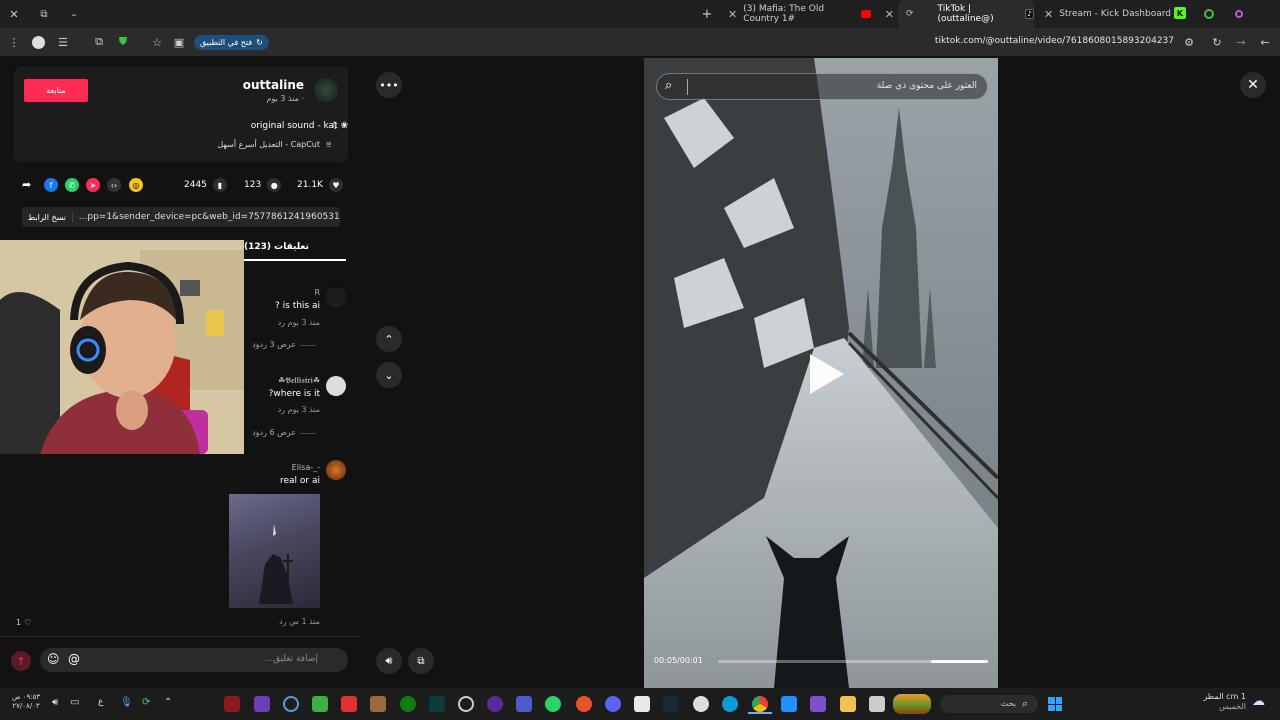  I want to click on tab-kick-dashboard: ✕ Stream - Kick Dashboard, so click(1106, 14).